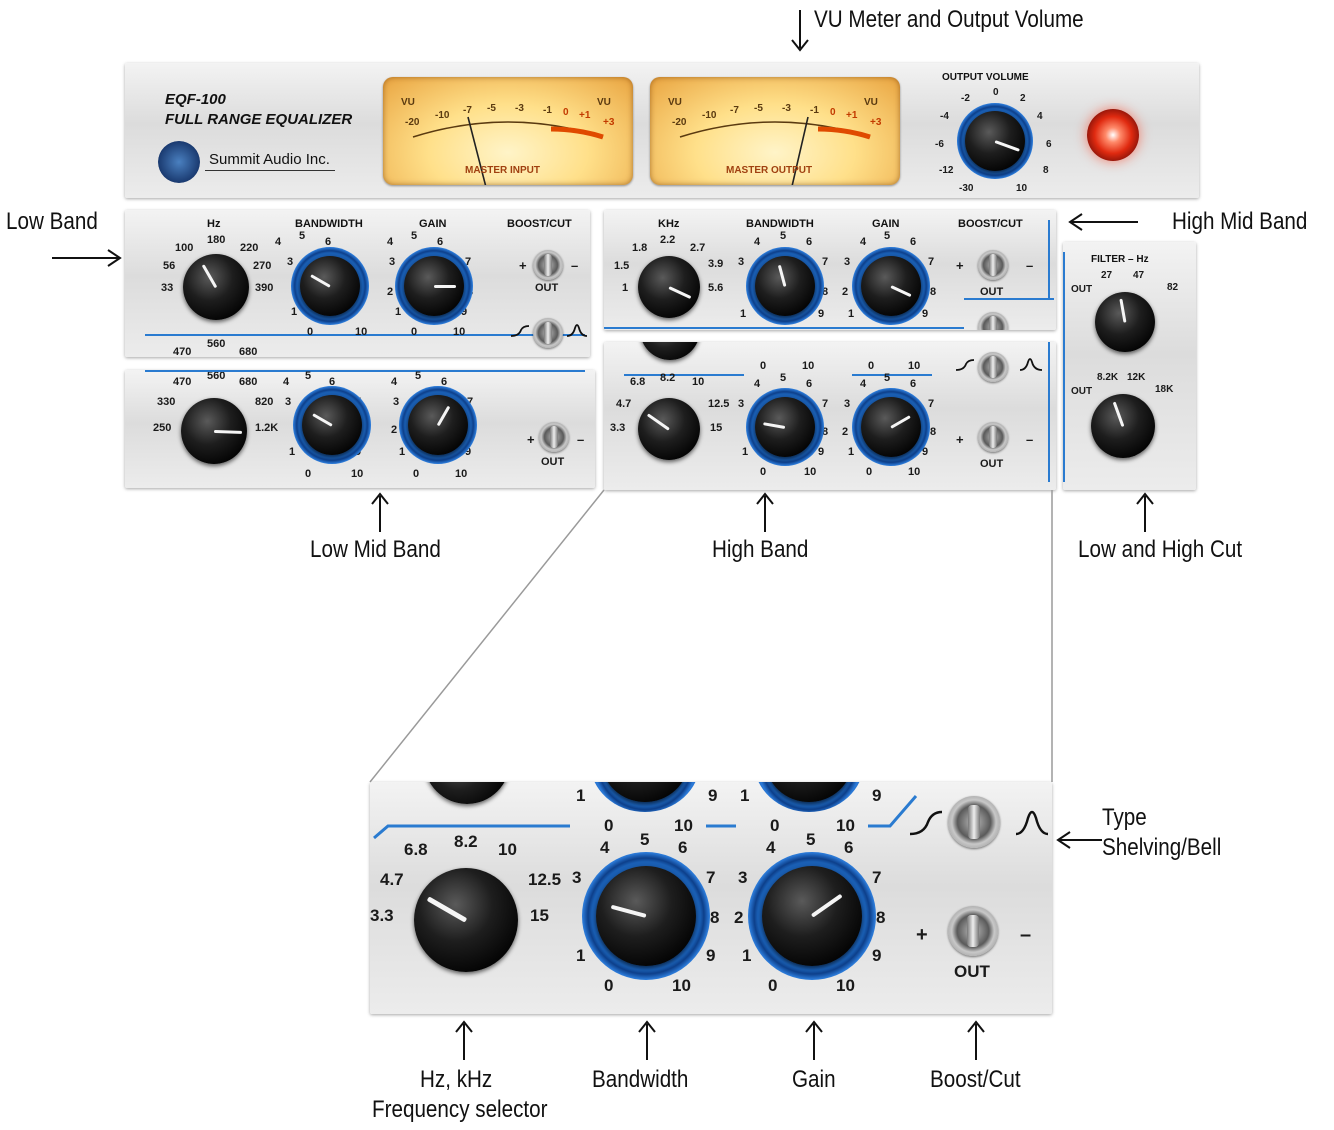 The width and height of the screenshot is (1334, 1130). Describe the element at coordinates (922, 935) in the screenshot. I see `plus-label: +` at that location.